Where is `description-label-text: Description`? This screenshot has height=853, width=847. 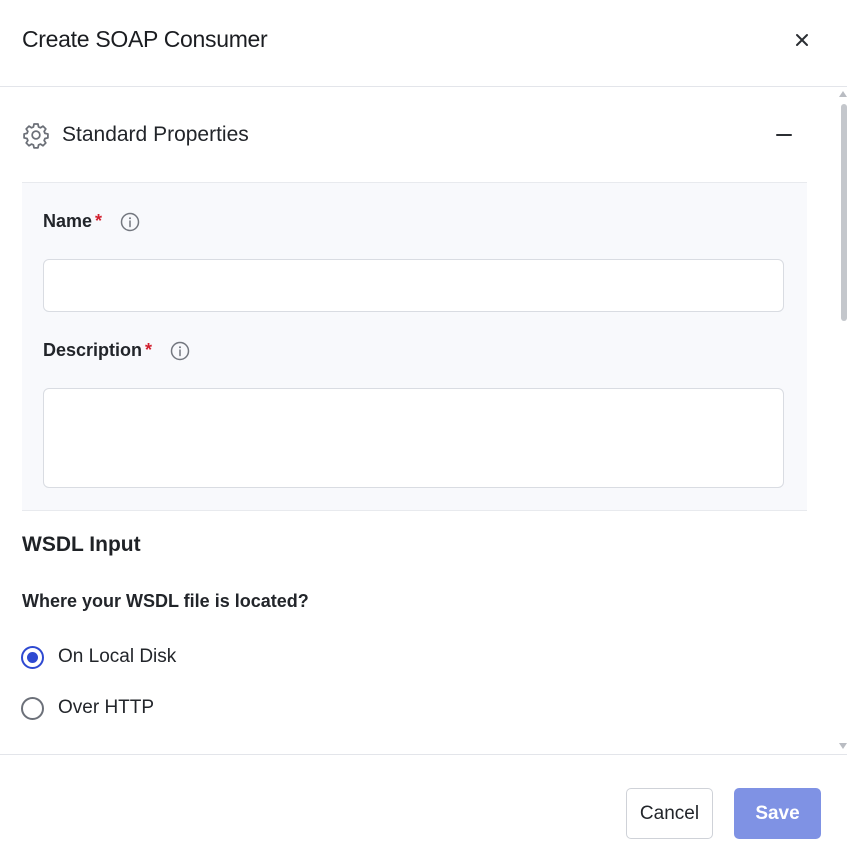 description-label-text: Description is located at coordinates (93, 350).